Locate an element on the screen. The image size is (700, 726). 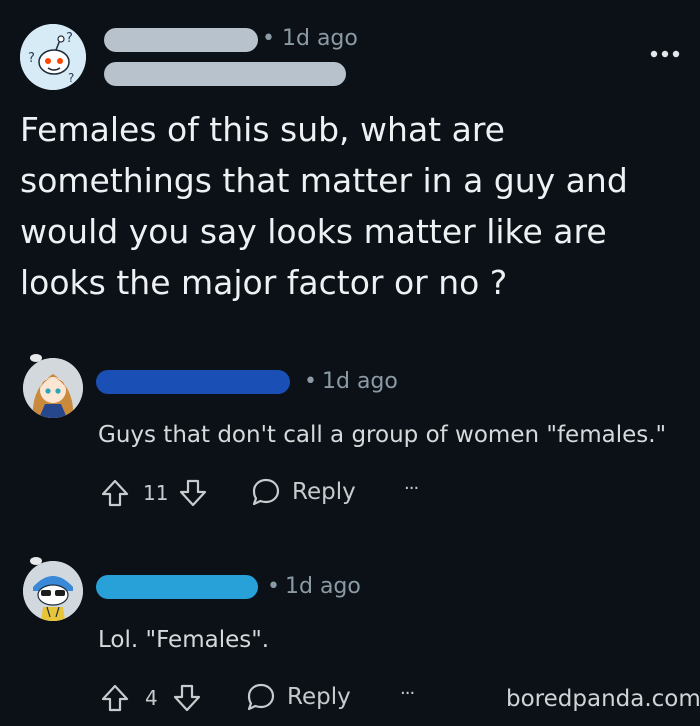
comment-1-collapse-dot is located at coordinates (36, 358).